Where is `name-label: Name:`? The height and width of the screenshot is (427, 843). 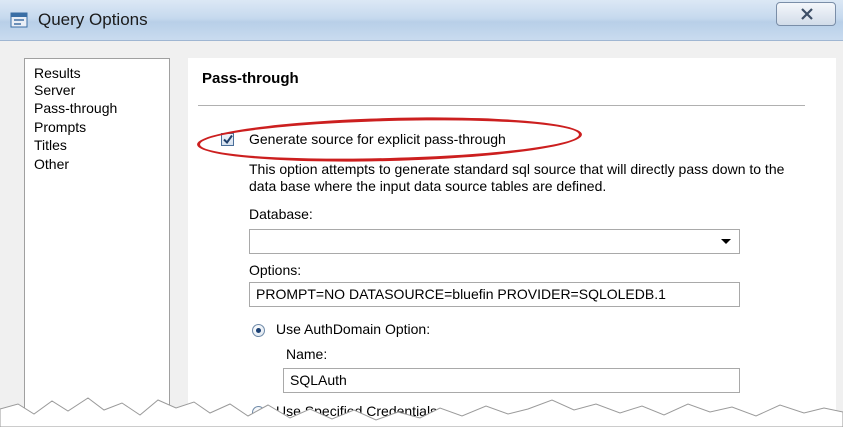
name-label: Name: is located at coordinates (307, 354).